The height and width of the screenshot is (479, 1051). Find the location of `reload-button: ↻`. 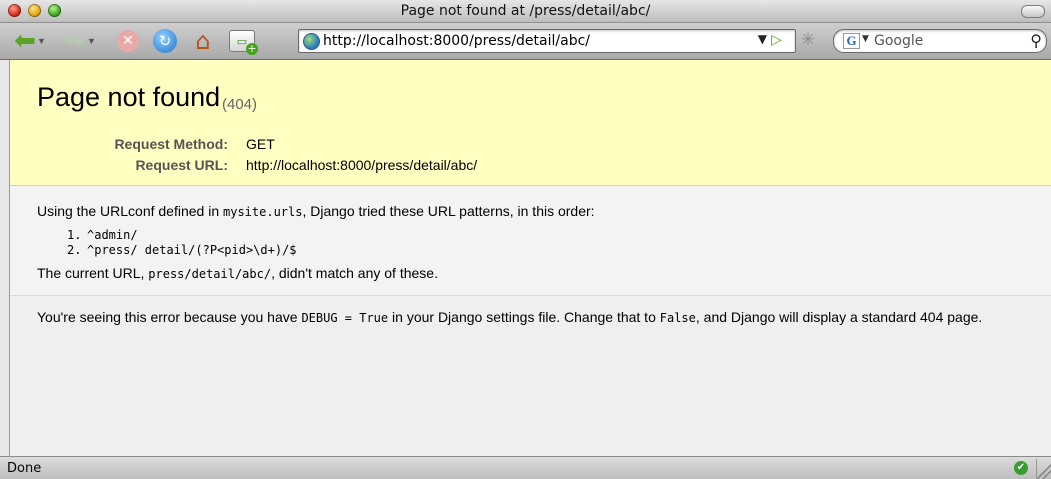

reload-button: ↻ is located at coordinates (165, 41).